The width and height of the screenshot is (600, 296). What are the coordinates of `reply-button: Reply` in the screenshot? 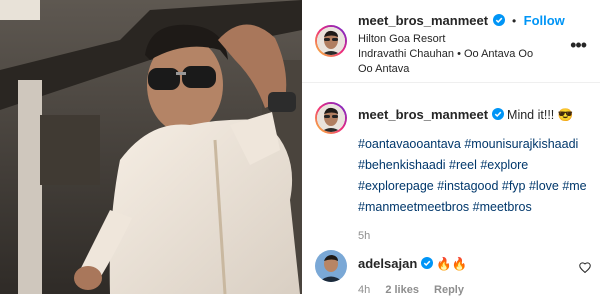 It's located at (449, 290).